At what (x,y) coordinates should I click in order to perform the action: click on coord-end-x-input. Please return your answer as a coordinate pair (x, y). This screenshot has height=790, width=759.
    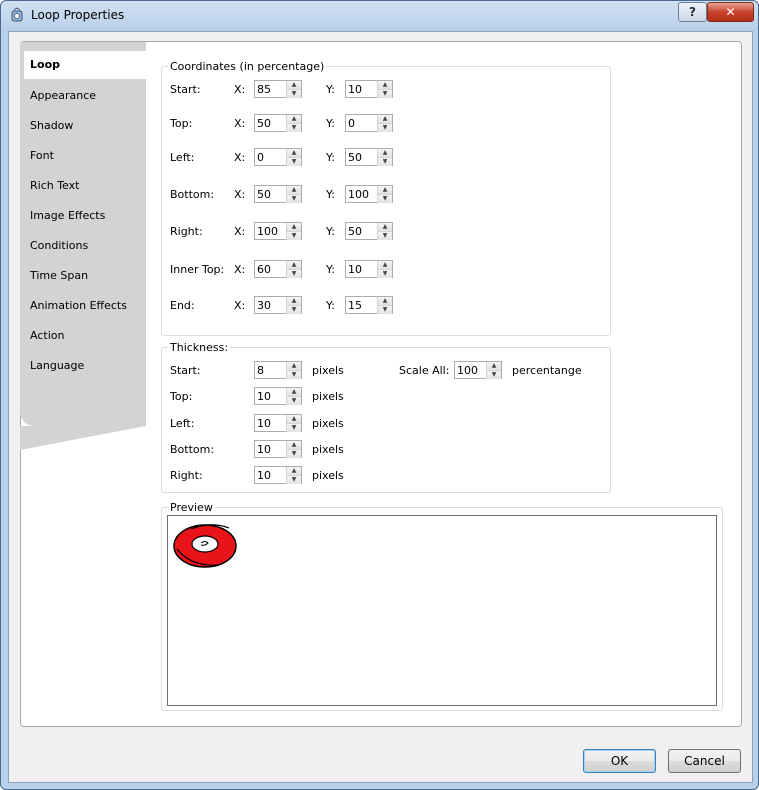
    Looking at the image, I should click on (272, 305).